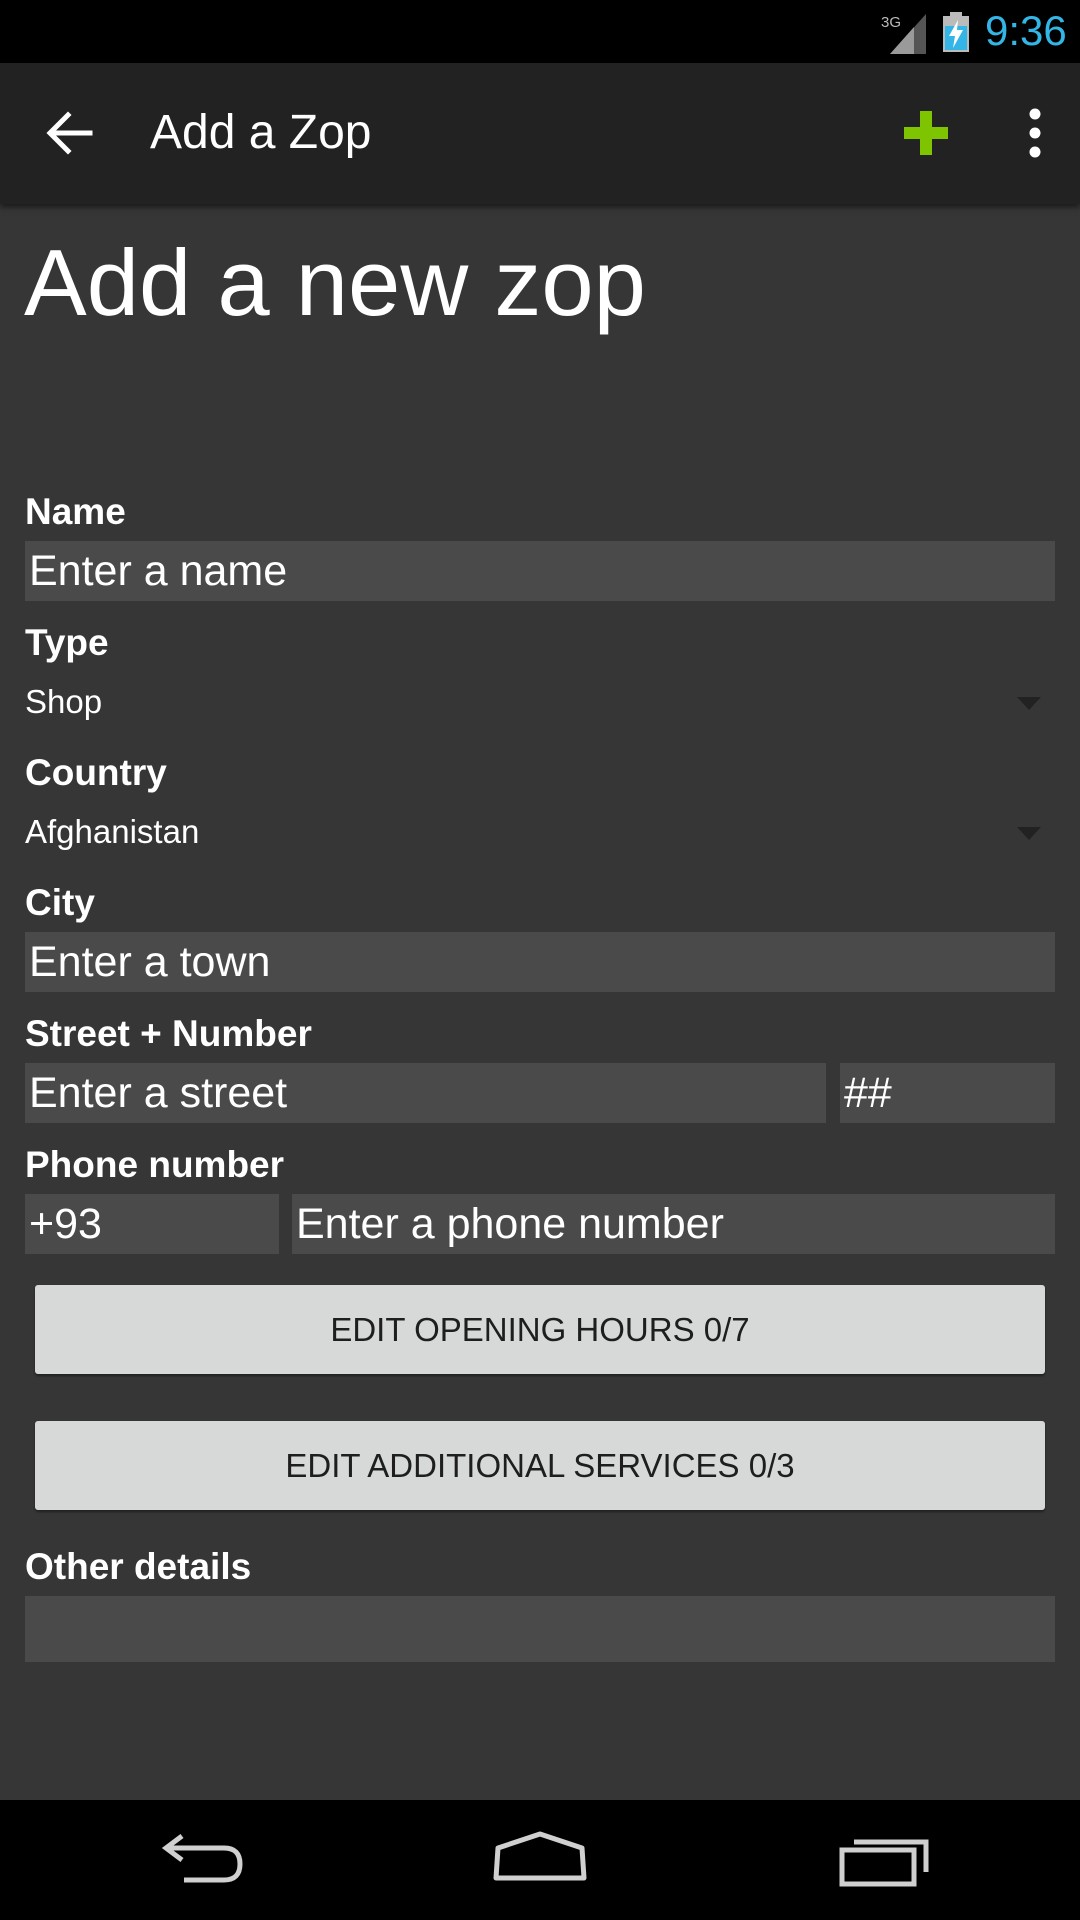 This screenshot has height=1920, width=1080. What do you see at coordinates (540, 31) in the screenshot?
I see `status-bar: 3G 9:36` at bounding box center [540, 31].